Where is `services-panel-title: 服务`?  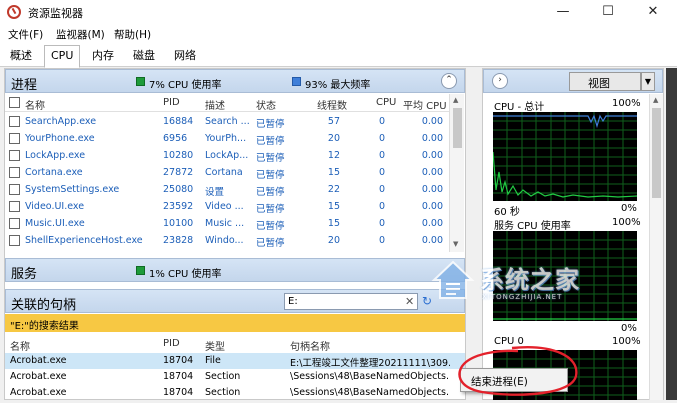 services-panel-title: 服务 is located at coordinates (24, 274).